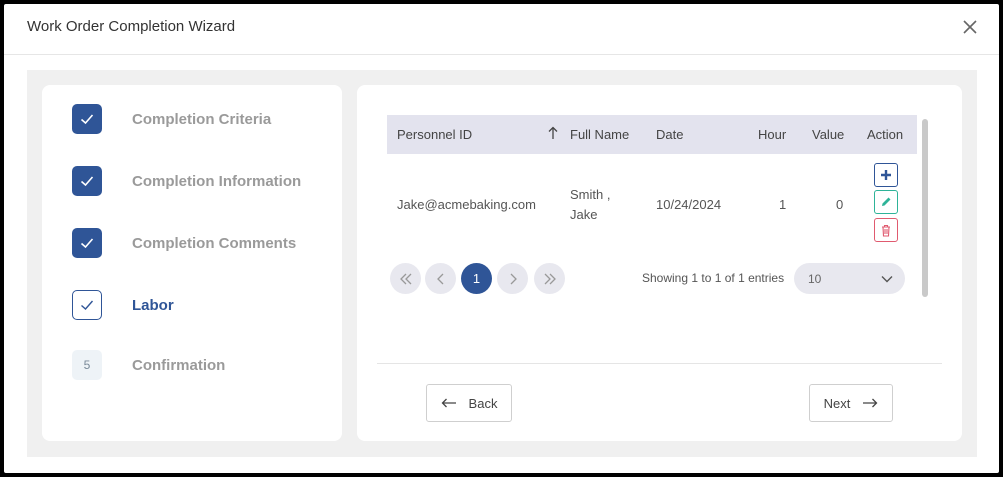 Image resolution: width=1003 pixels, height=477 pixels. I want to click on col-value: Value, so click(828, 134).